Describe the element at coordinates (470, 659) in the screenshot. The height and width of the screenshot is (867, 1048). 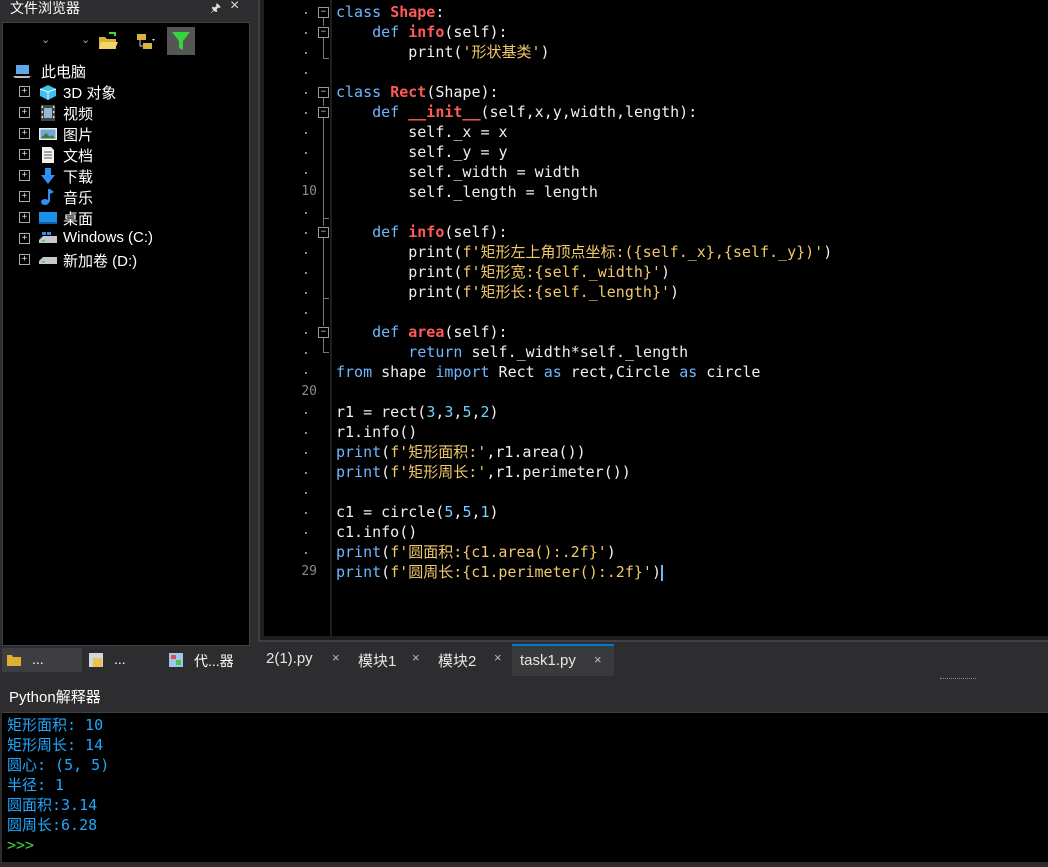
I see `tab-module2: 模块2 ×` at that location.